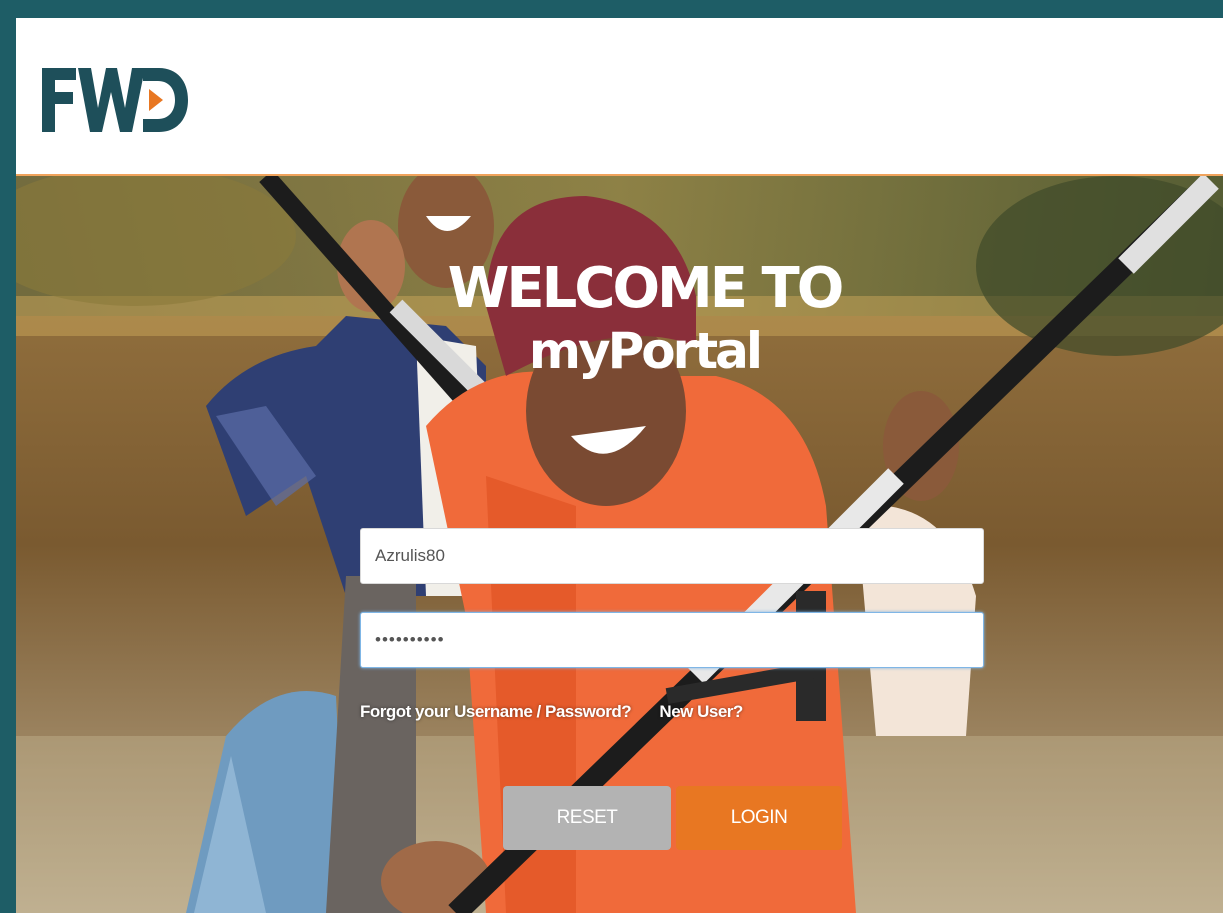  What do you see at coordinates (672, 640) in the screenshot?
I see `password-input` at bounding box center [672, 640].